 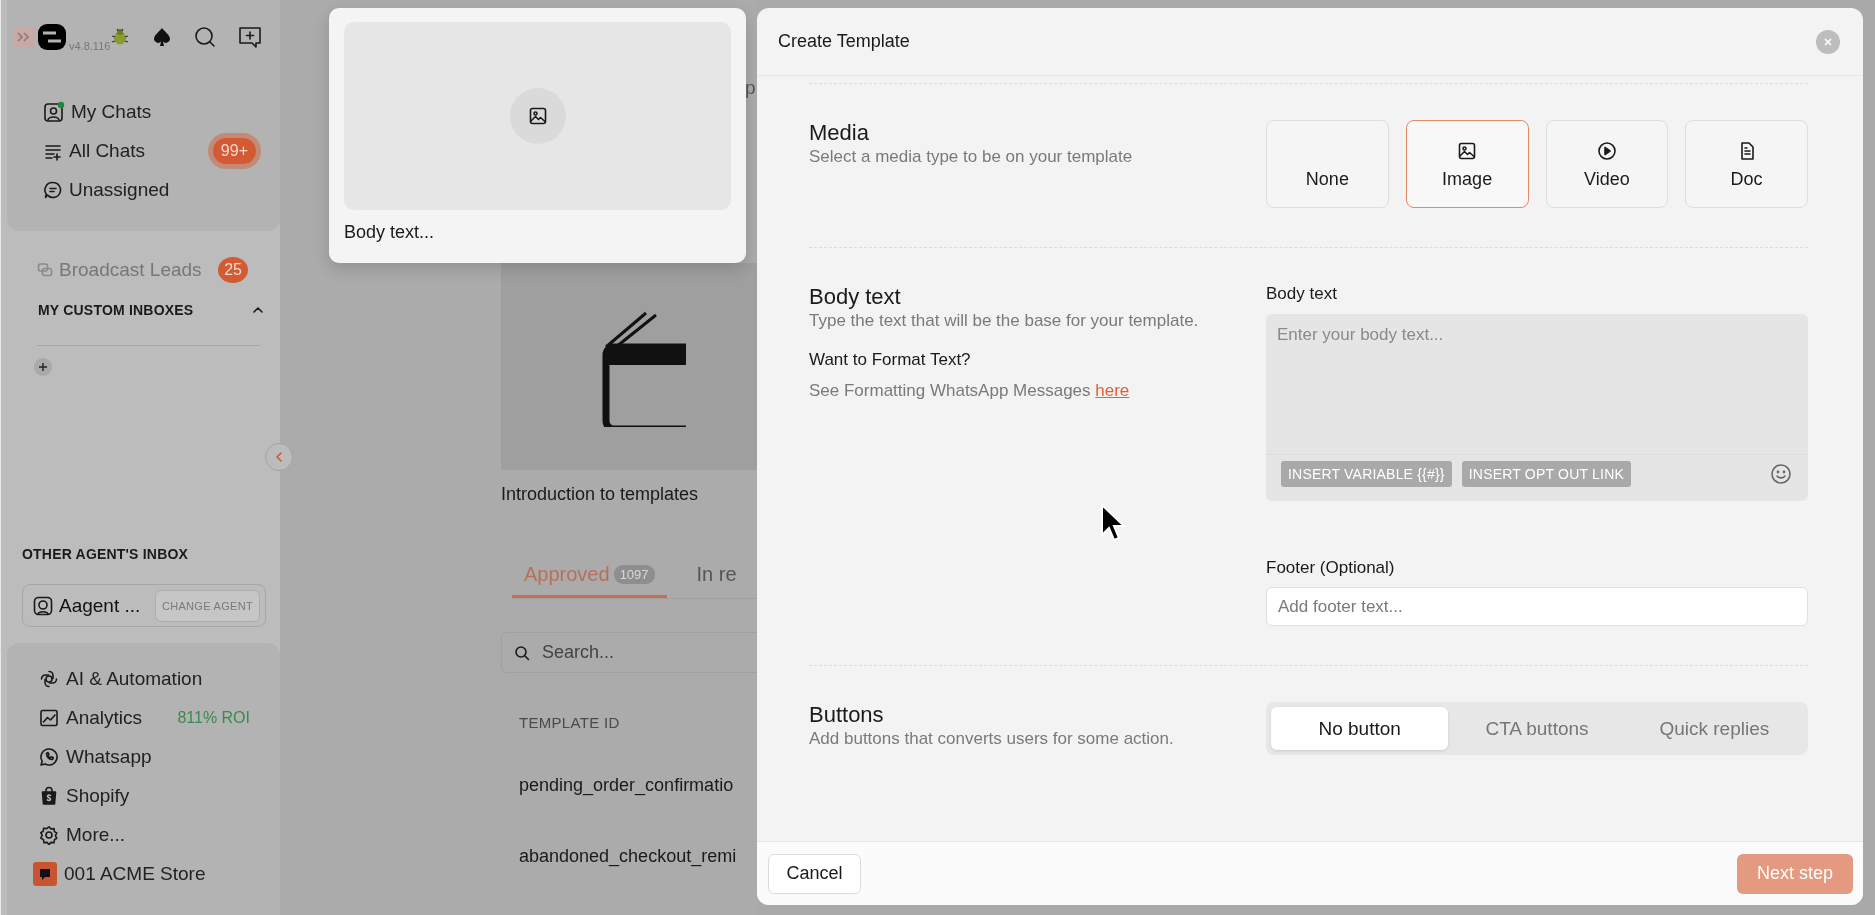 What do you see at coordinates (233, 270) in the screenshot?
I see `count-badge: 25` at bounding box center [233, 270].